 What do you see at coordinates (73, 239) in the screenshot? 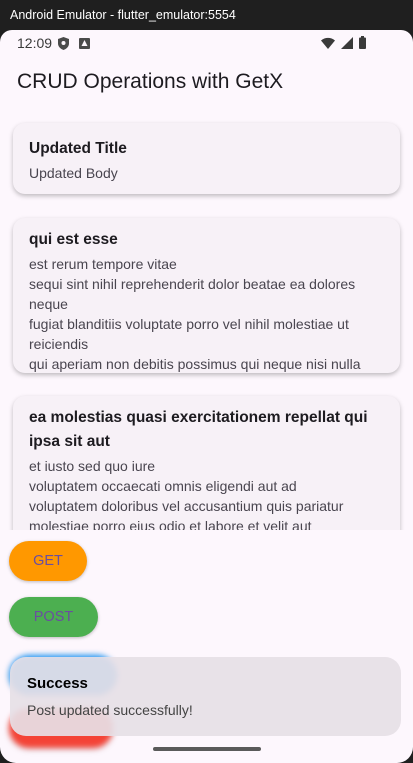
I see `post-title: qui est esse` at bounding box center [73, 239].